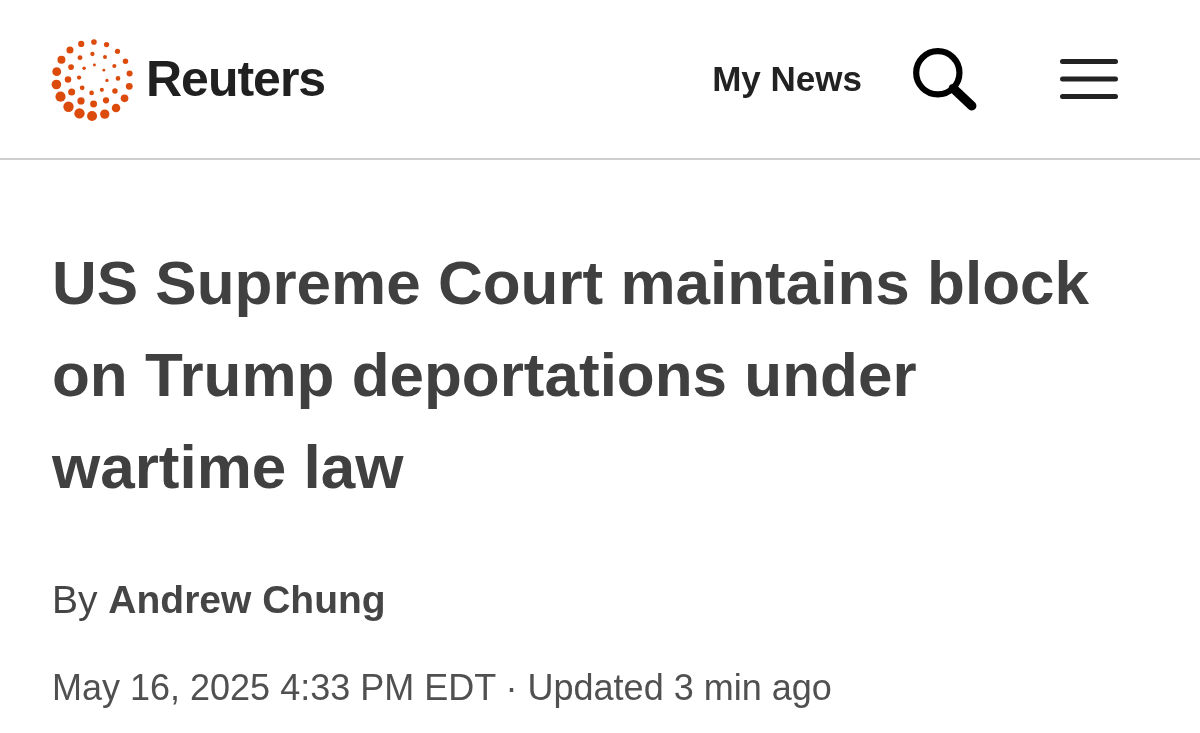  I want to click on logo-text: Reuters, so click(236, 79).